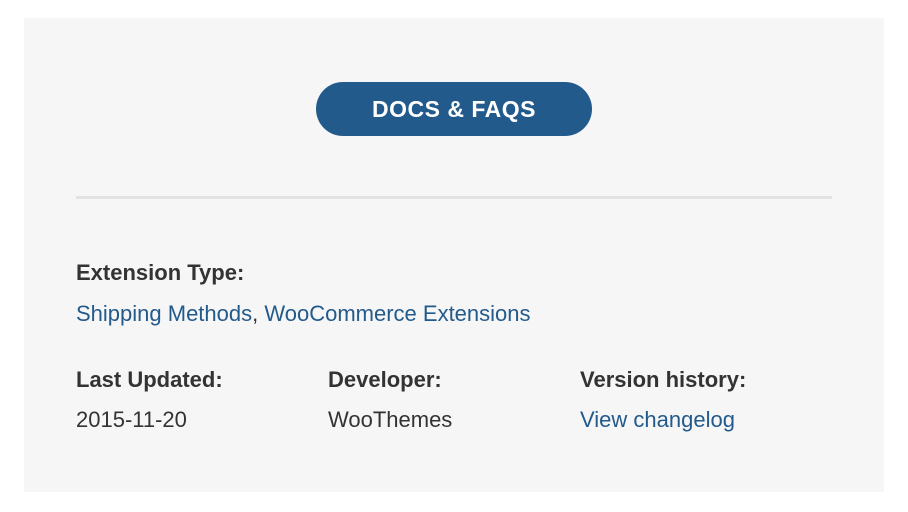 The height and width of the screenshot is (512, 908). I want to click on woocommerce-extensions-link: WooCommerce Extensions, so click(397, 313).